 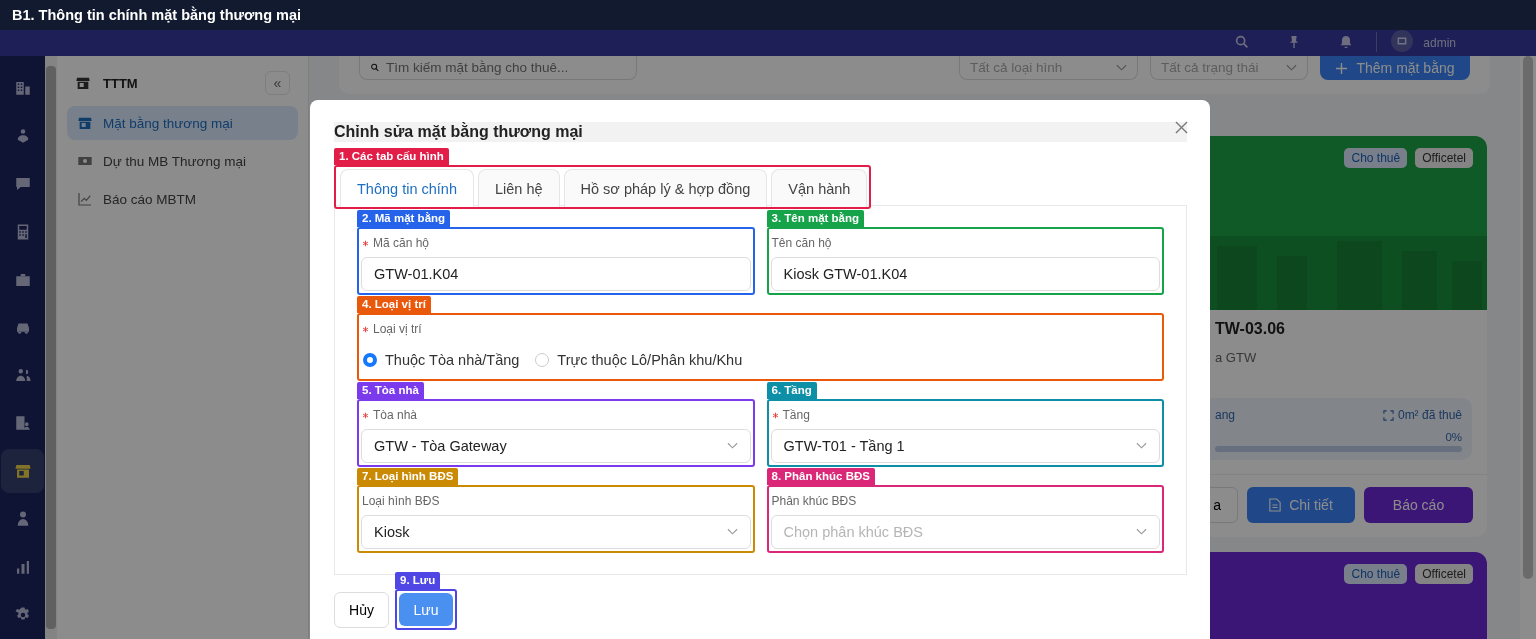 What do you see at coordinates (277, 83) in the screenshot?
I see `collapse-button: «` at bounding box center [277, 83].